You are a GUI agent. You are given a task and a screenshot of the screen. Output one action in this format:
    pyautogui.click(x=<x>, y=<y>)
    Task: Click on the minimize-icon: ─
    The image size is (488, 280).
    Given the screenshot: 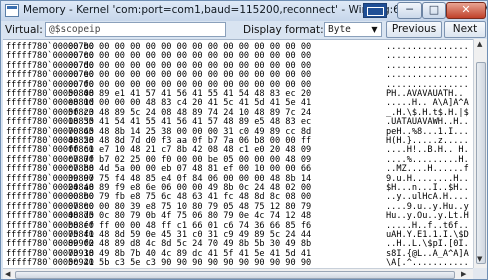 What is the action you would take?
    pyautogui.click(x=409, y=9)
    